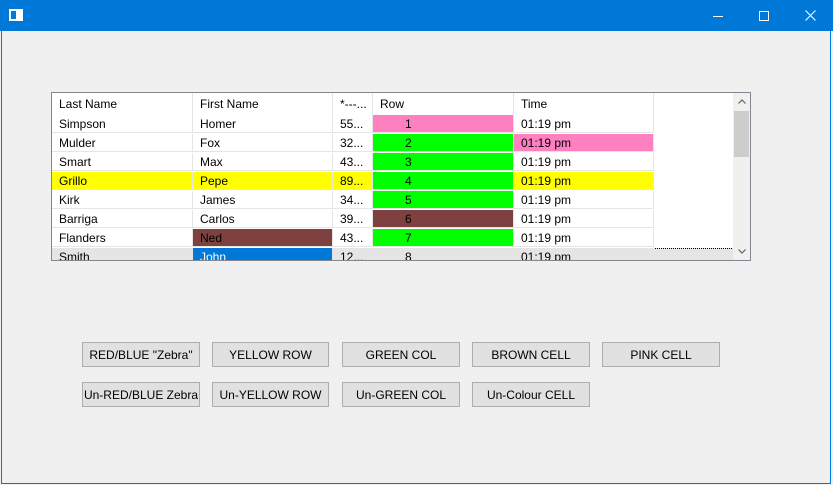  Describe the element at coordinates (263, 124) in the screenshot. I see `cell-first-name: Homer` at that location.